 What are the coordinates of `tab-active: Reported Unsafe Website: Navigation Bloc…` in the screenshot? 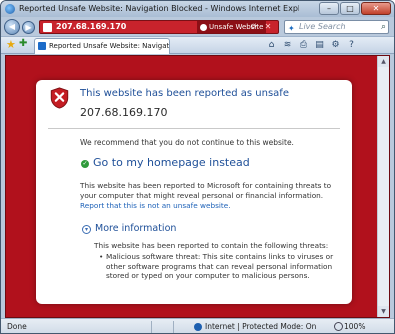 It's located at (102, 46).